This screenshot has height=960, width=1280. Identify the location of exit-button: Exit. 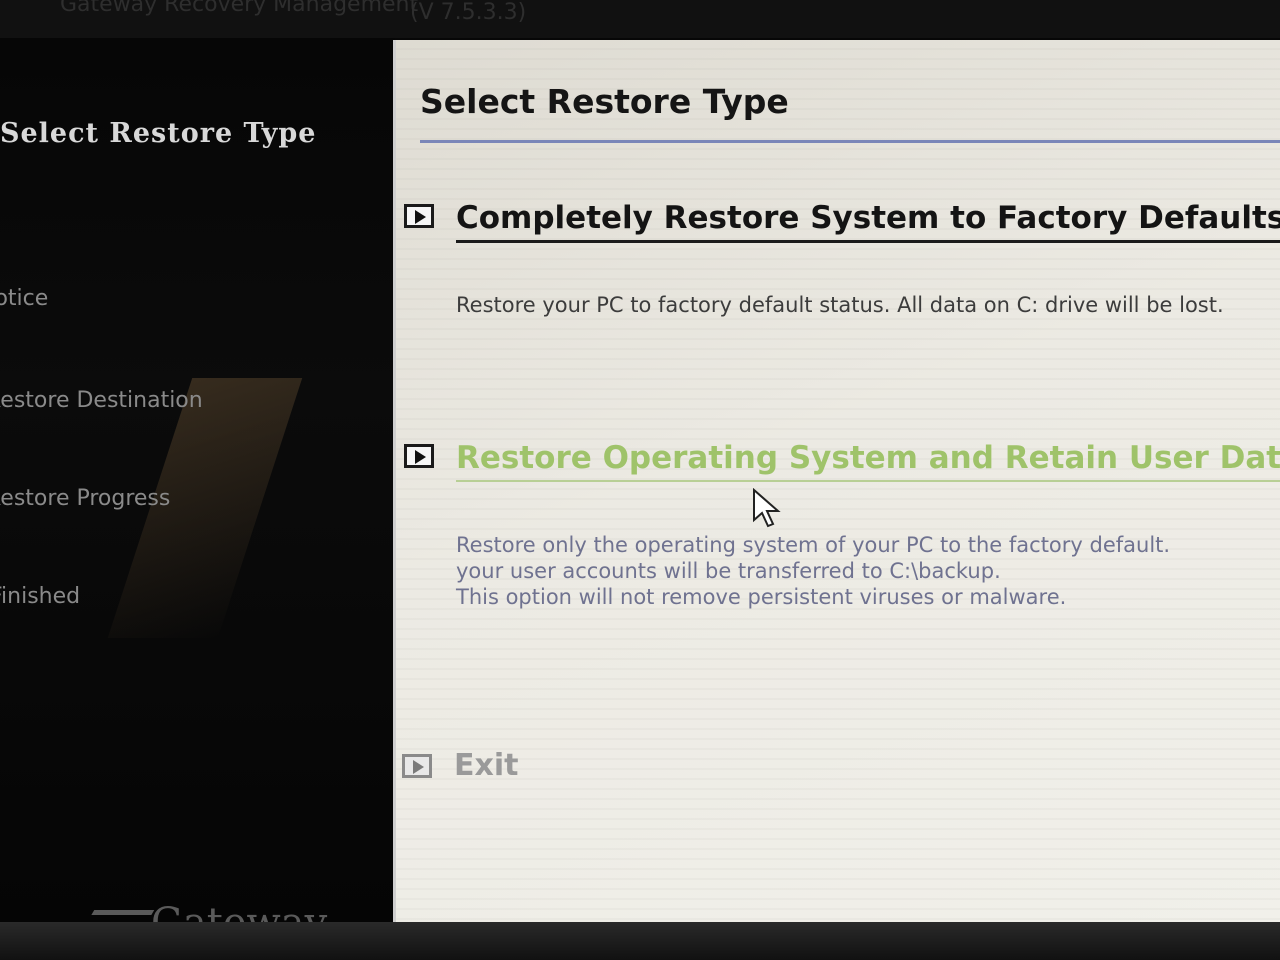
(472, 769).